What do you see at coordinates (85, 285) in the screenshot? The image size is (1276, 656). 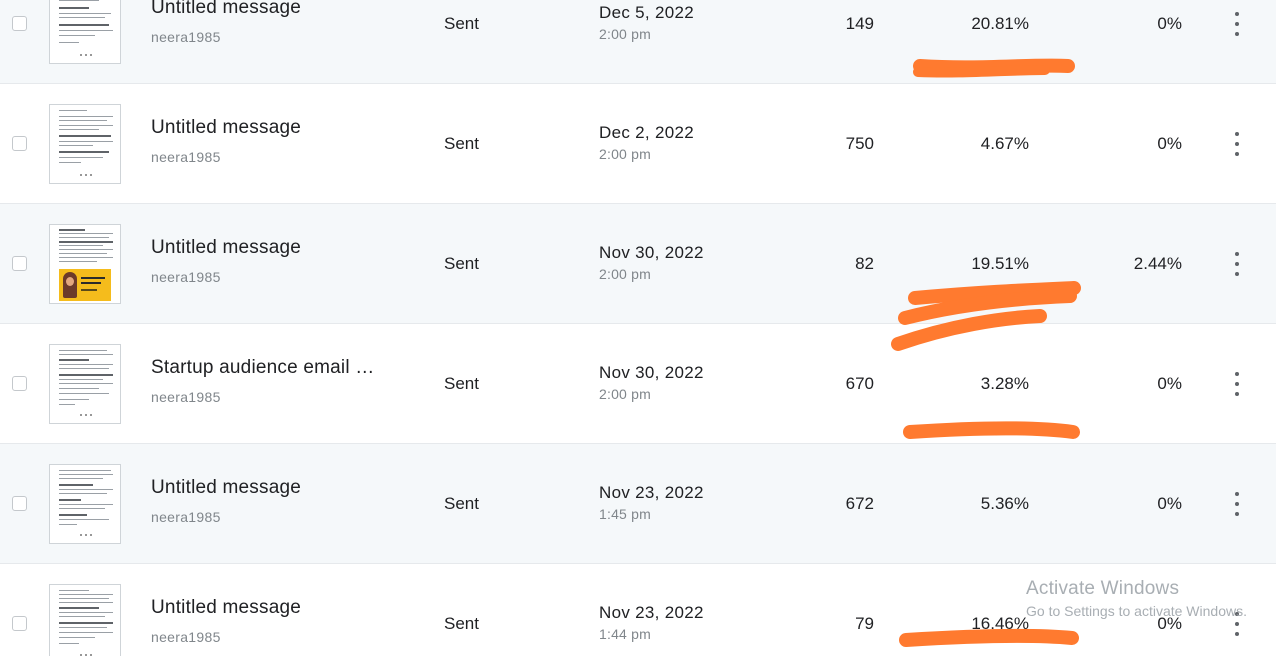 I see `promo-banner-image` at bounding box center [85, 285].